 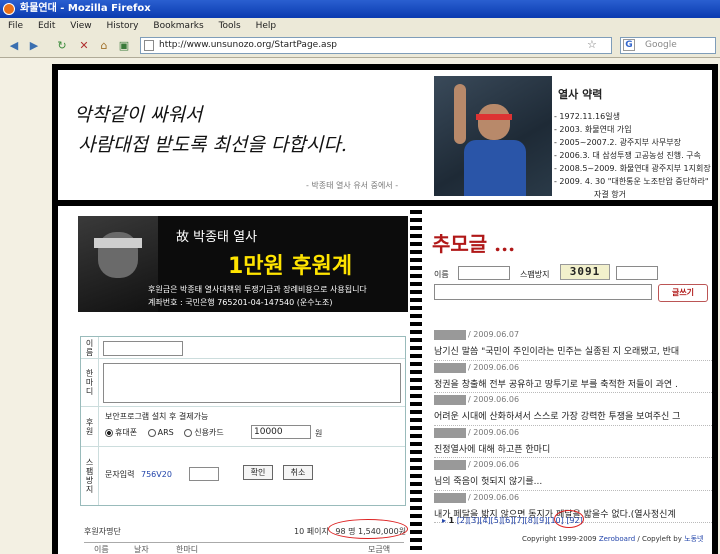 I want to click on url-bar: http://www.unsunozo.org/StartPage.asp, so click(x=376, y=45).